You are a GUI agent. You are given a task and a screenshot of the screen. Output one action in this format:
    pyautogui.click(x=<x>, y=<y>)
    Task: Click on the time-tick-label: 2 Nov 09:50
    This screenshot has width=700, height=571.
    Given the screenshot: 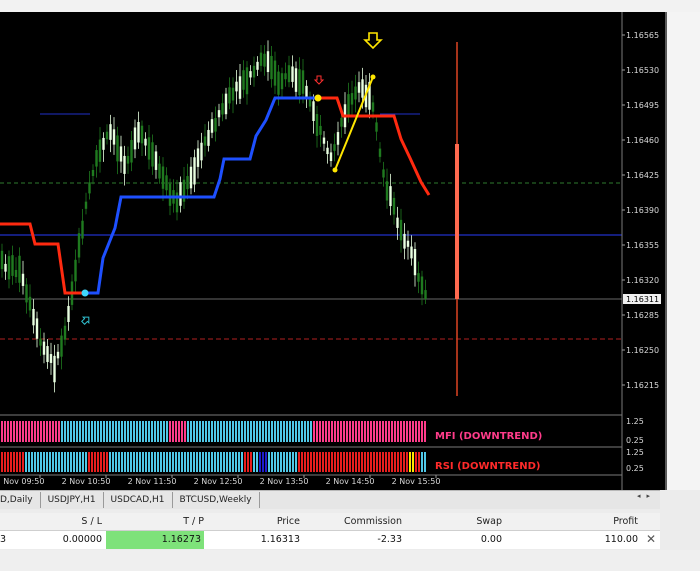 What is the action you would take?
    pyautogui.click(x=22, y=481)
    